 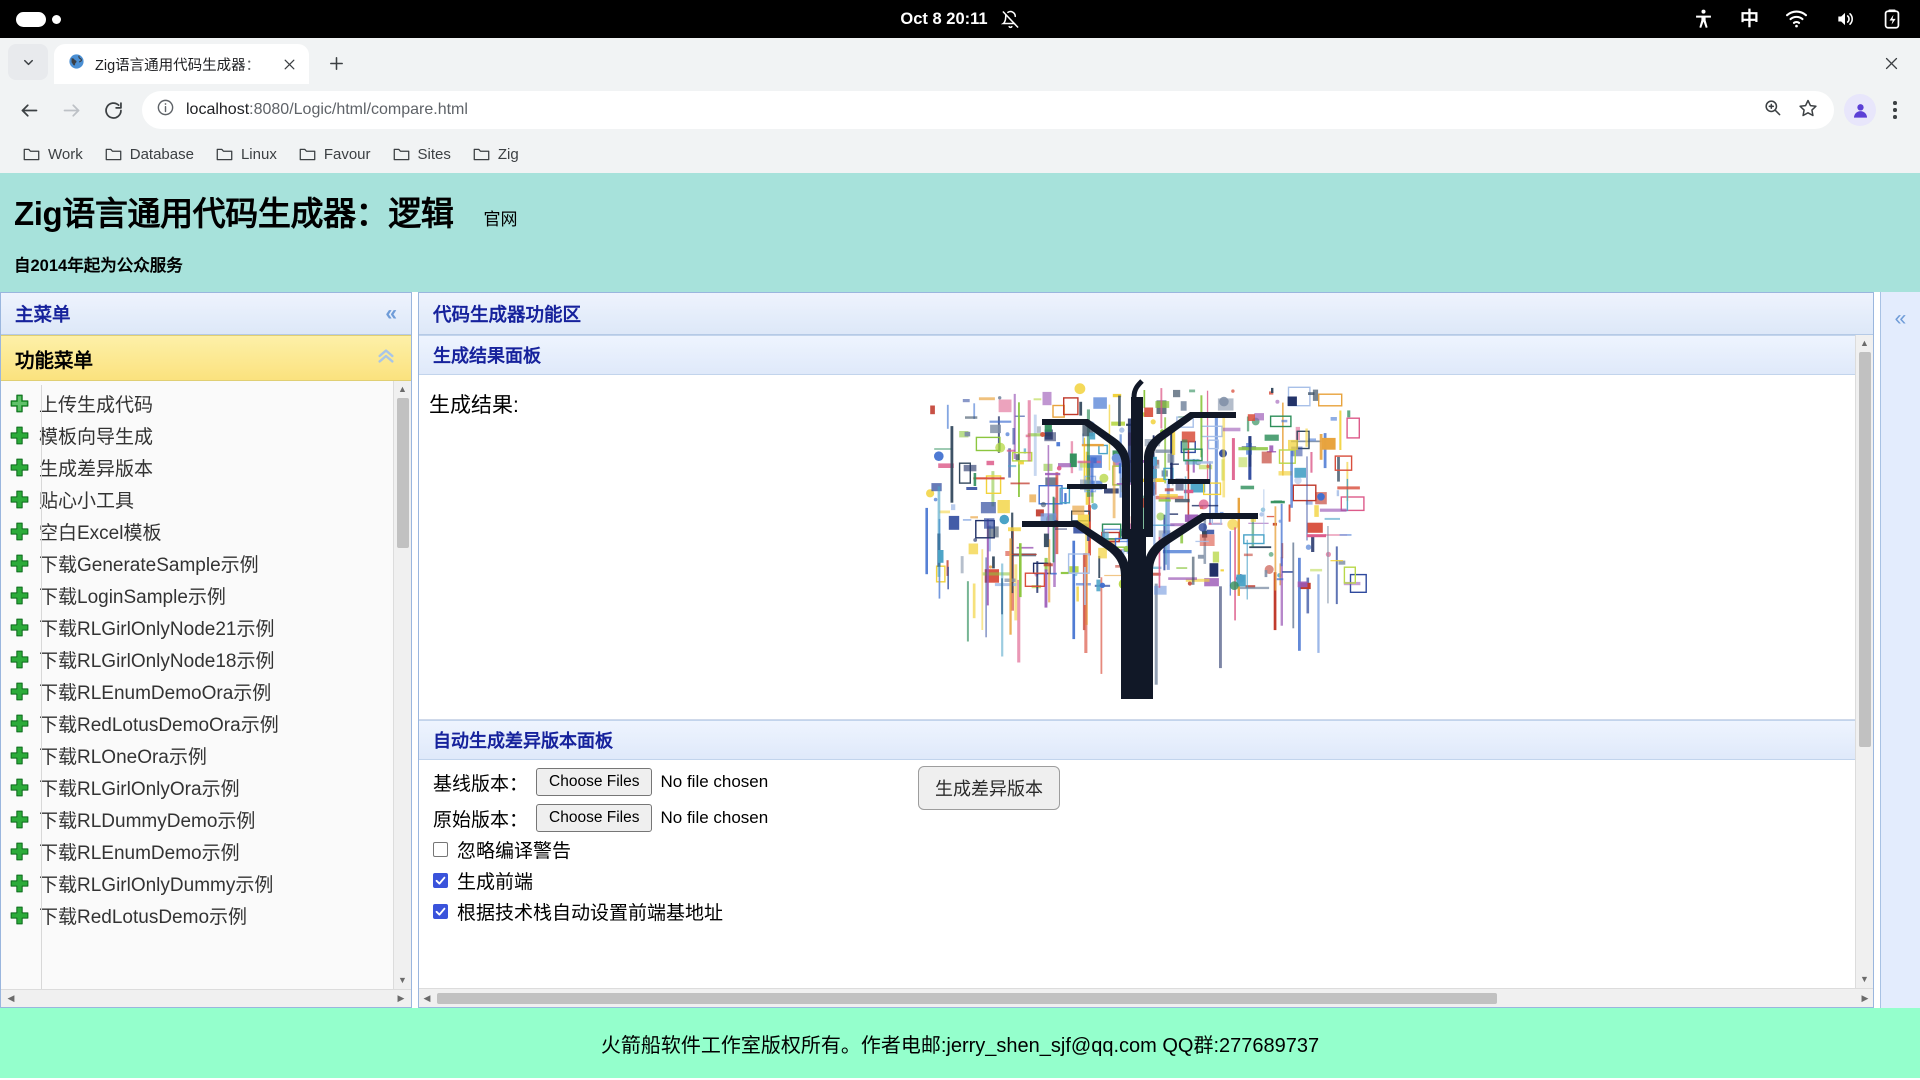 I want to click on menu-item: 下载RLOneOra示例, so click(x=206, y=755).